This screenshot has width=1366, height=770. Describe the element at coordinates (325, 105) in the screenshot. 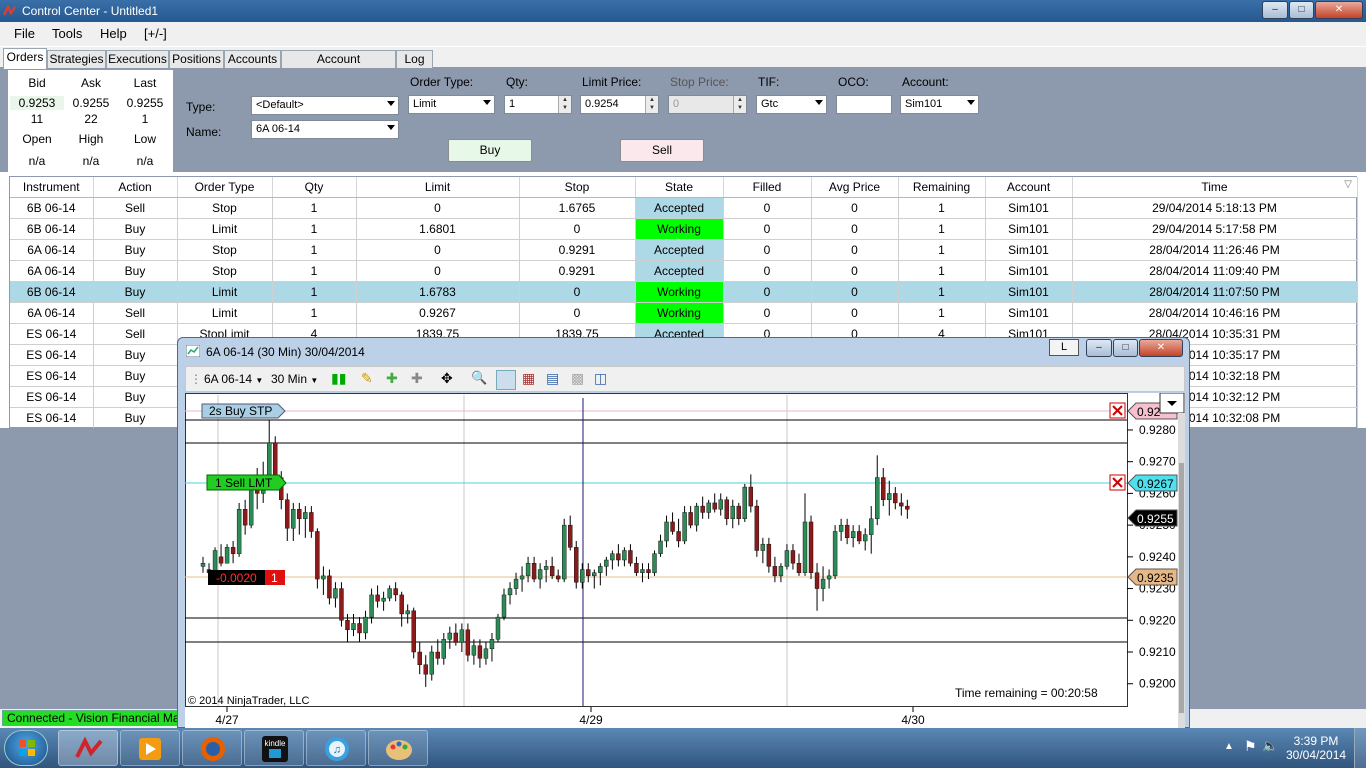

I see `type-select: <Default>` at that location.